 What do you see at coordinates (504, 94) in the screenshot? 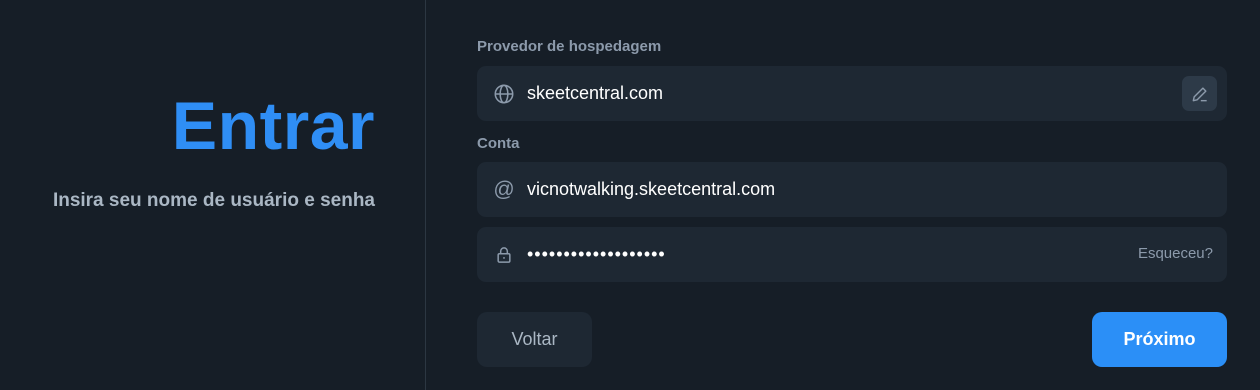
I see `globe-icon` at bounding box center [504, 94].